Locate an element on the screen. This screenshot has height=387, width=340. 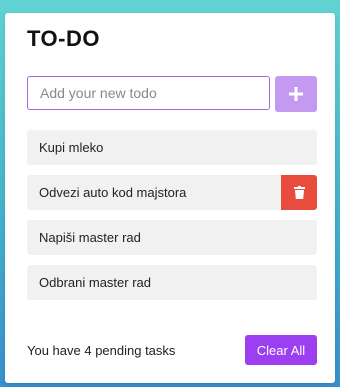
todo-item: Odvezi auto kod majstora is located at coordinates (172, 192).